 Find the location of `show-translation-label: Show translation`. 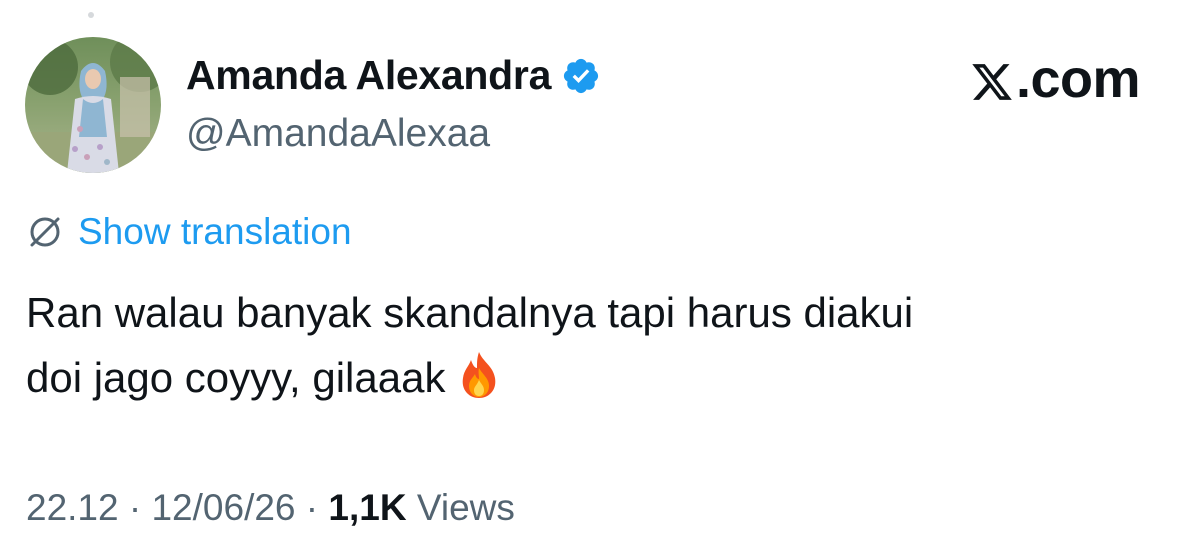

show-translation-label: Show translation is located at coordinates (215, 232).